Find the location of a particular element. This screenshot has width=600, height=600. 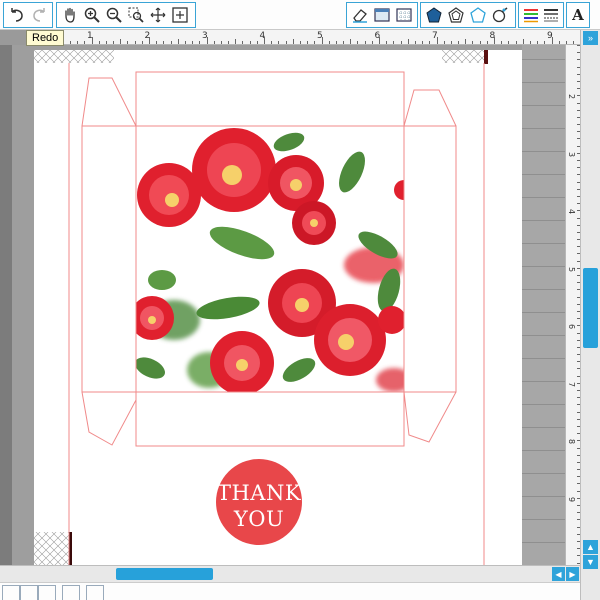

eraser-button is located at coordinates (360, 15).